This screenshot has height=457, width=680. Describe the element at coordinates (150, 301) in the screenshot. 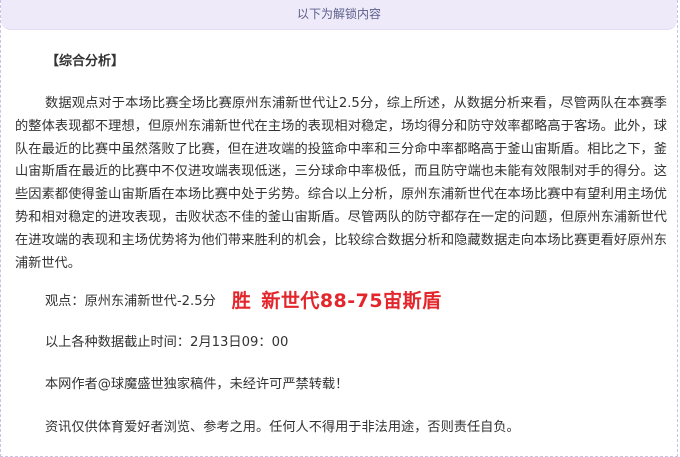

I see `viewpoint-pick: 原州东浦新世代-2.5分` at that location.